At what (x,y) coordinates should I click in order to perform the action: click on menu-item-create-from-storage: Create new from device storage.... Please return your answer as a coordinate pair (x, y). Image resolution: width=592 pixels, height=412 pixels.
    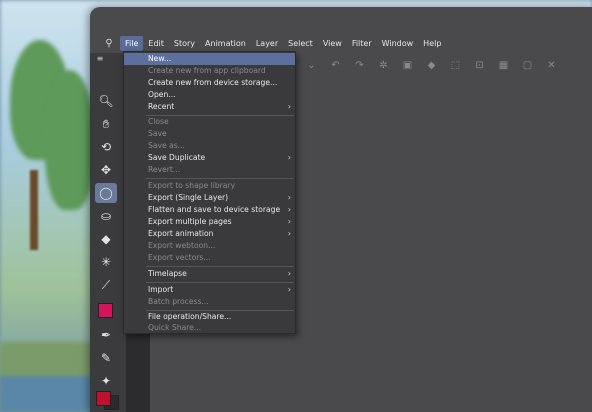
    Looking at the image, I should click on (209, 83).